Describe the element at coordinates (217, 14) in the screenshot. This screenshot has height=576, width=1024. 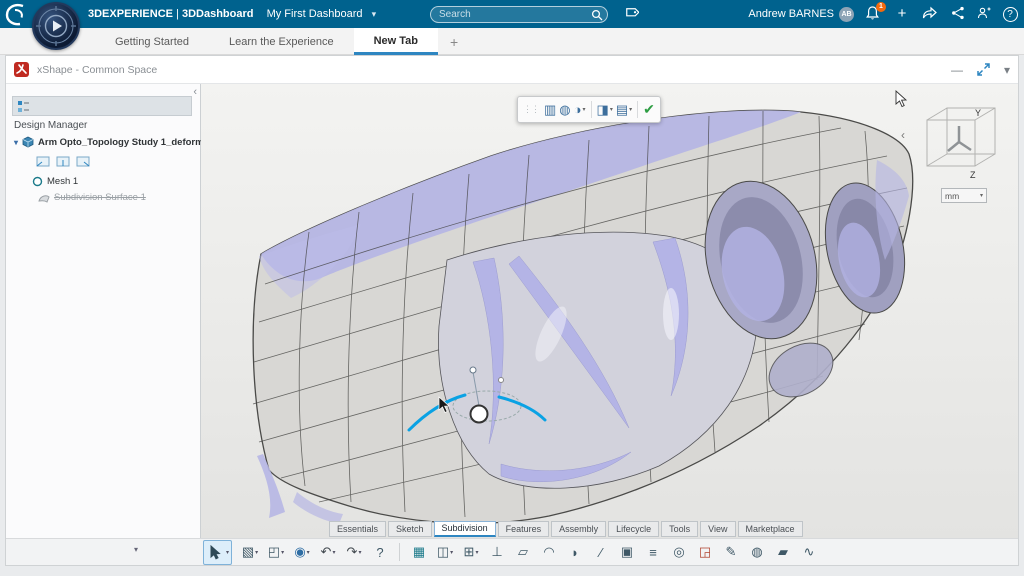
I see `brand-app: 3DDashboard` at that location.